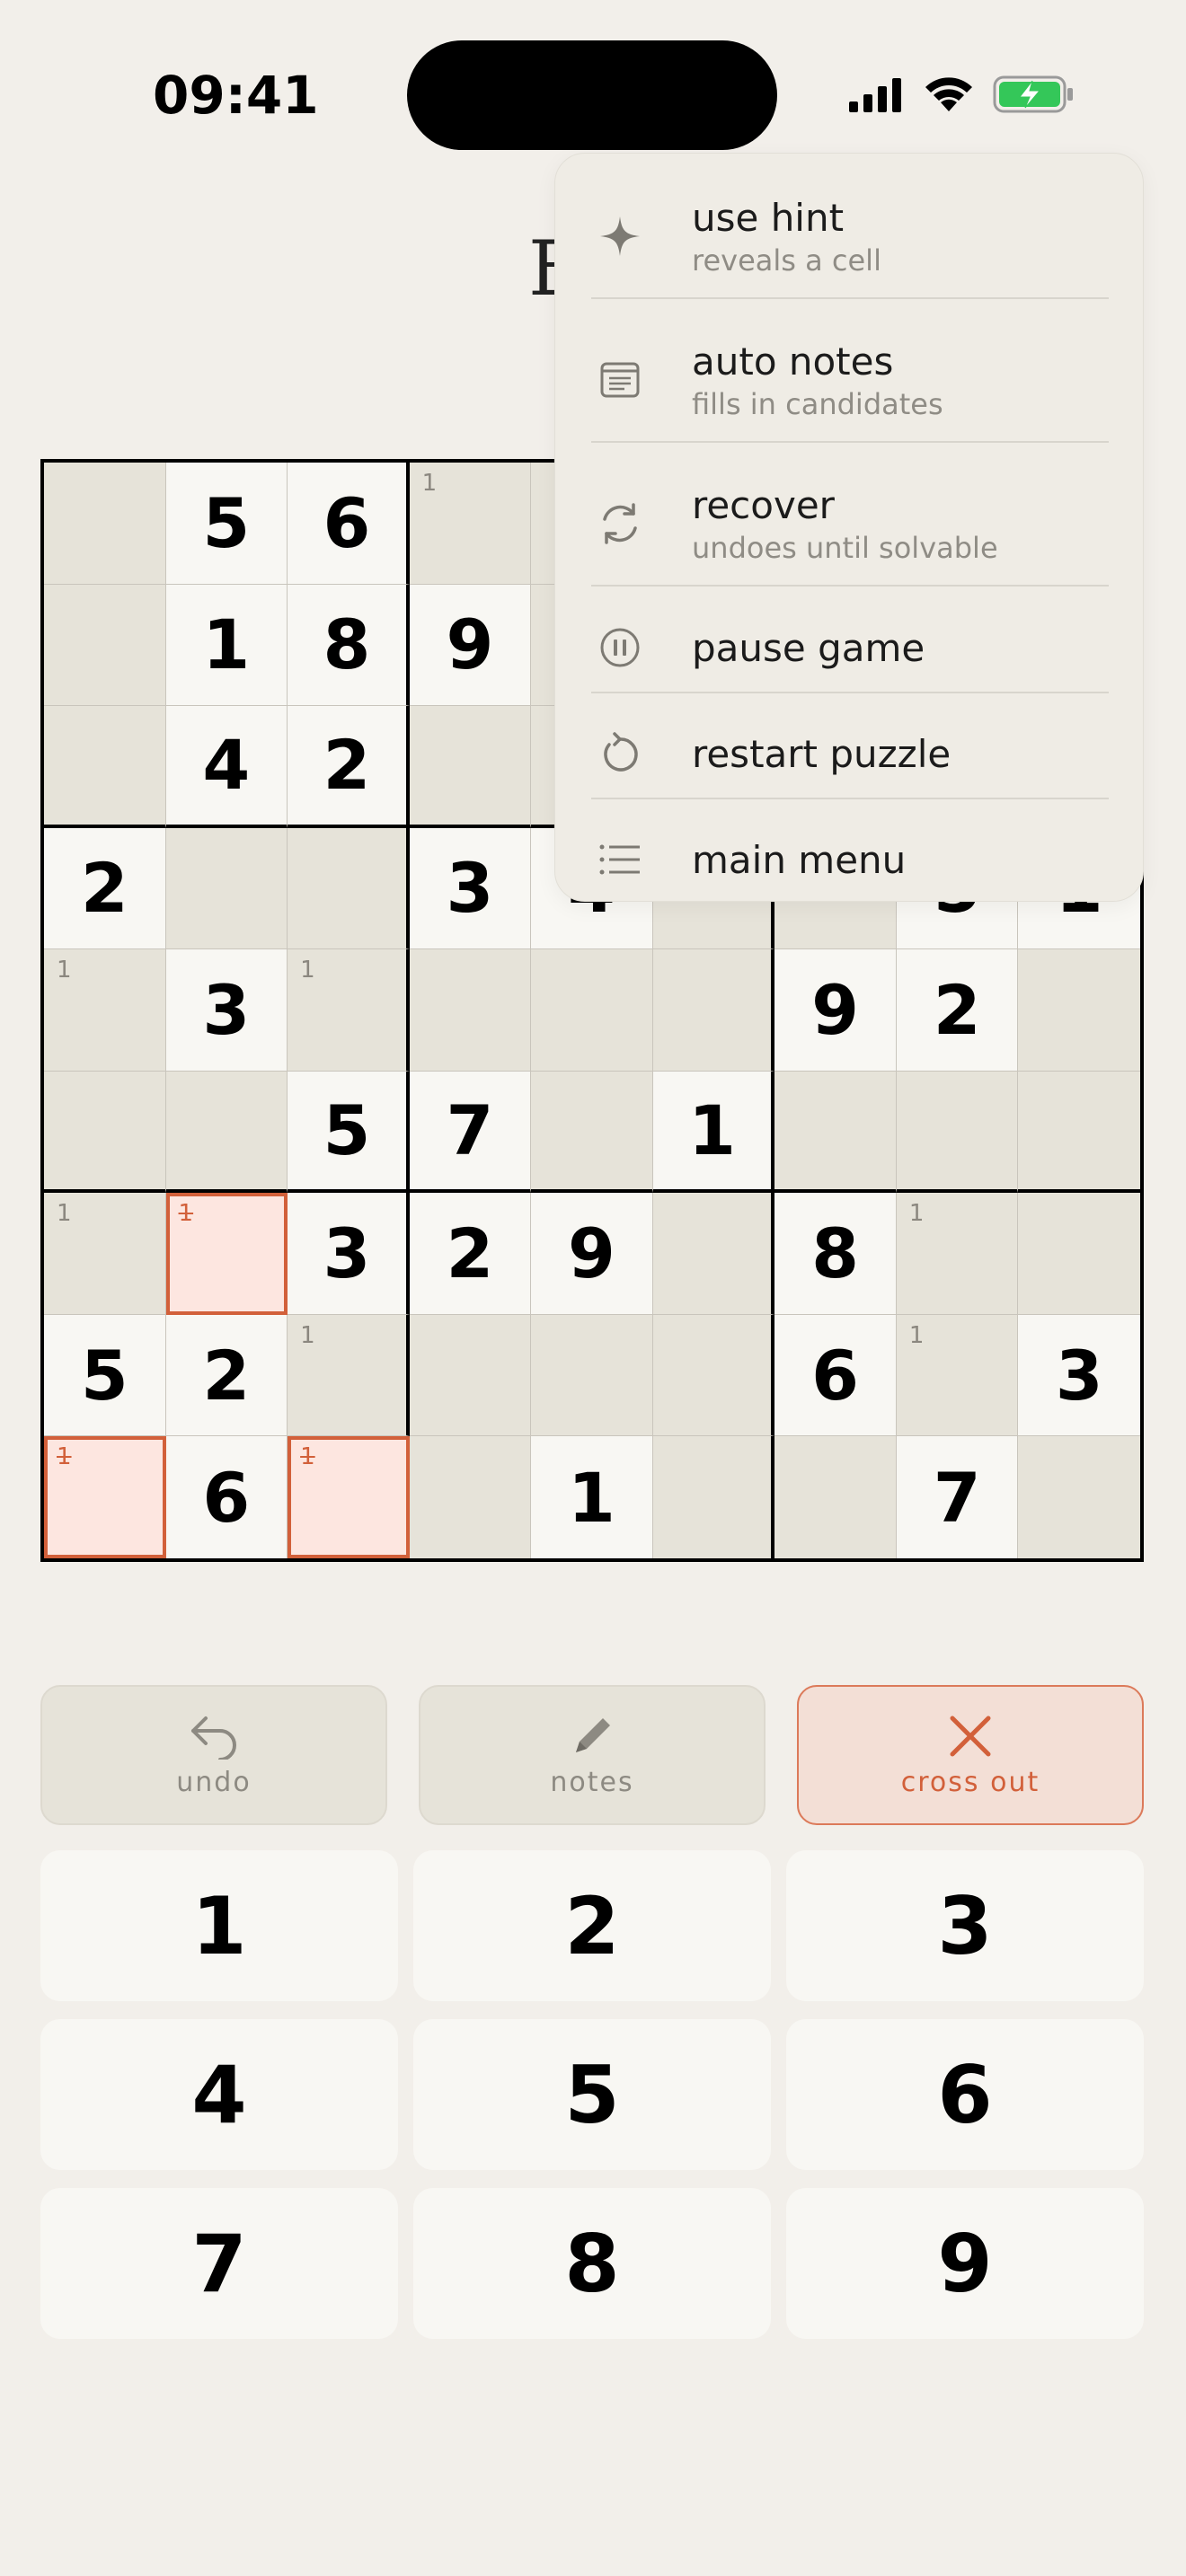  Describe the element at coordinates (592, 2263) in the screenshot. I see `keypad-key: 8` at that location.